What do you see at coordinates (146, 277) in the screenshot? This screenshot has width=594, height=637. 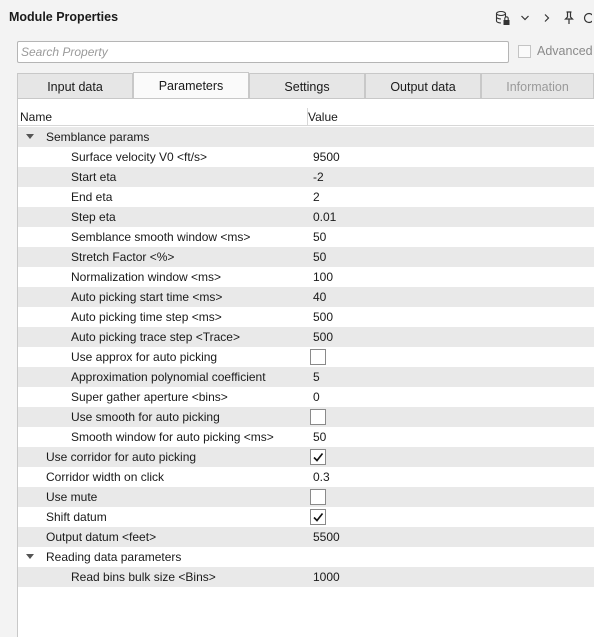 I see `property-name: Normalization window <ms>` at bounding box center [146, 277].